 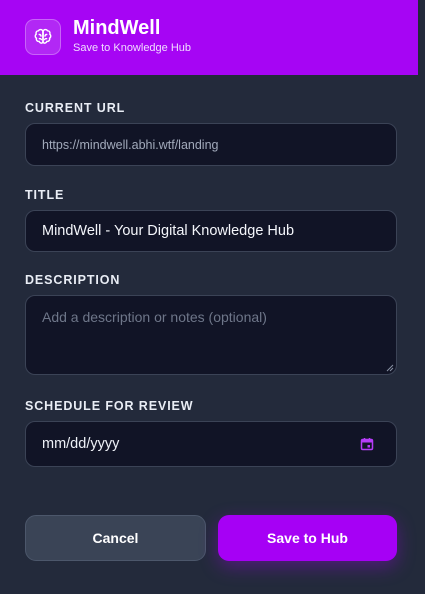 I want to click on title-input: MindWell - Your Digital Knowledge Hub, so click(x=211, y=231).